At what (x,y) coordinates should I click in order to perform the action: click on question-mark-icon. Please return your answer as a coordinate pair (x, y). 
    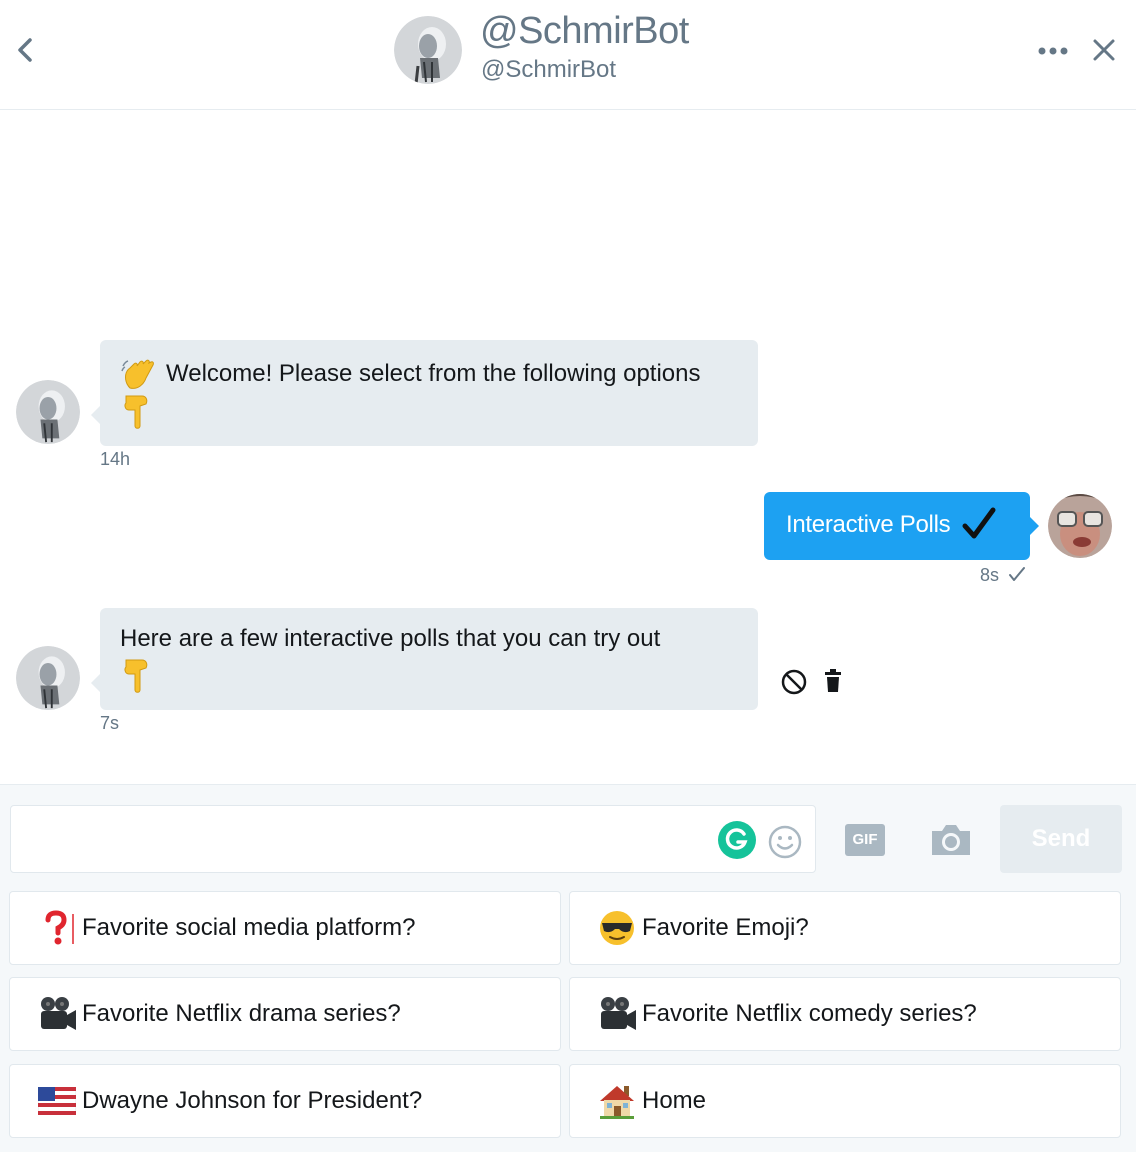
    Looking at the image, I should click on (59, 927).